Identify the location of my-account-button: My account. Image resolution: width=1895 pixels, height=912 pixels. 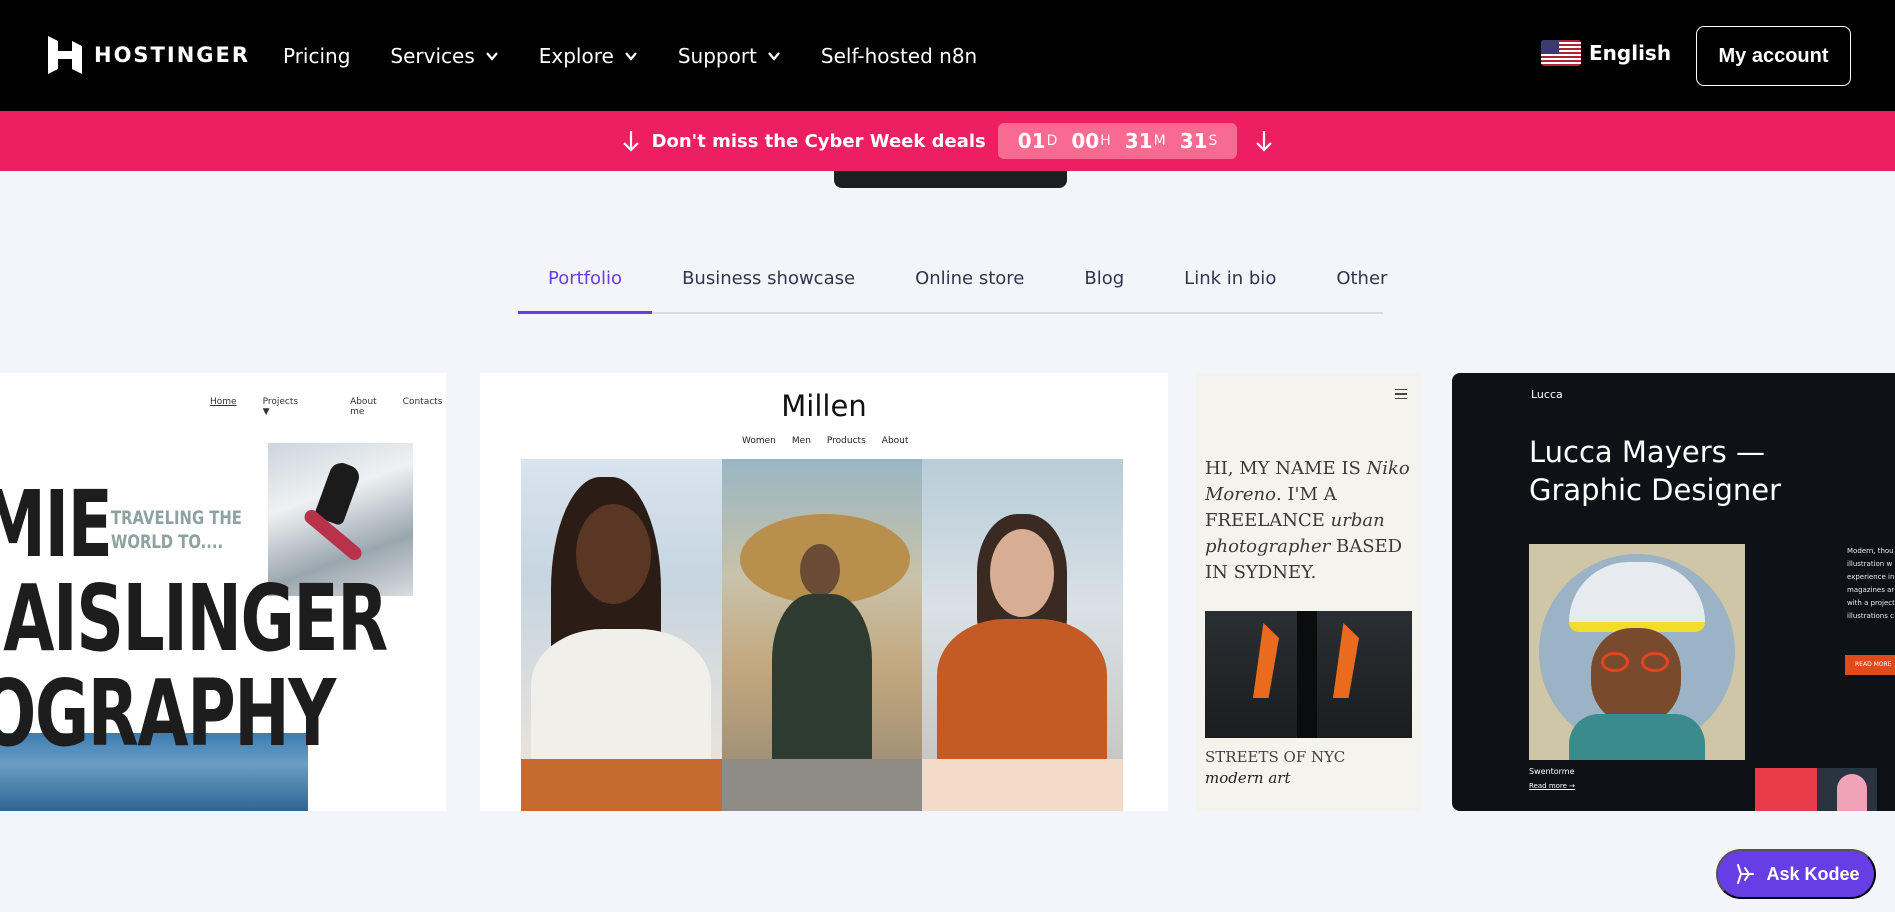
(1773, 56).